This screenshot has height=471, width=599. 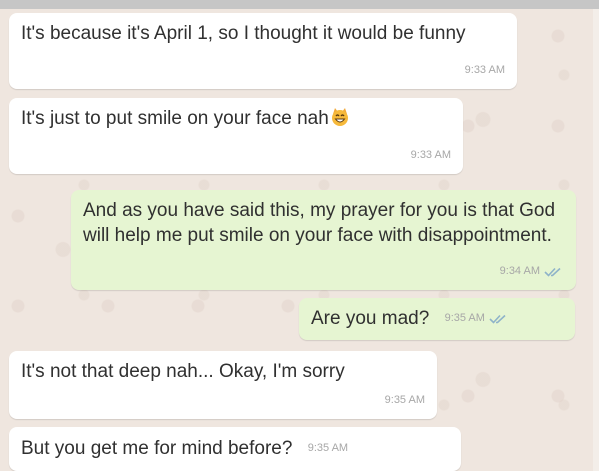 I want to click on message-bubble-incoming: But you get me for mind before? 9:35 AM, so click(x=235, y=449).